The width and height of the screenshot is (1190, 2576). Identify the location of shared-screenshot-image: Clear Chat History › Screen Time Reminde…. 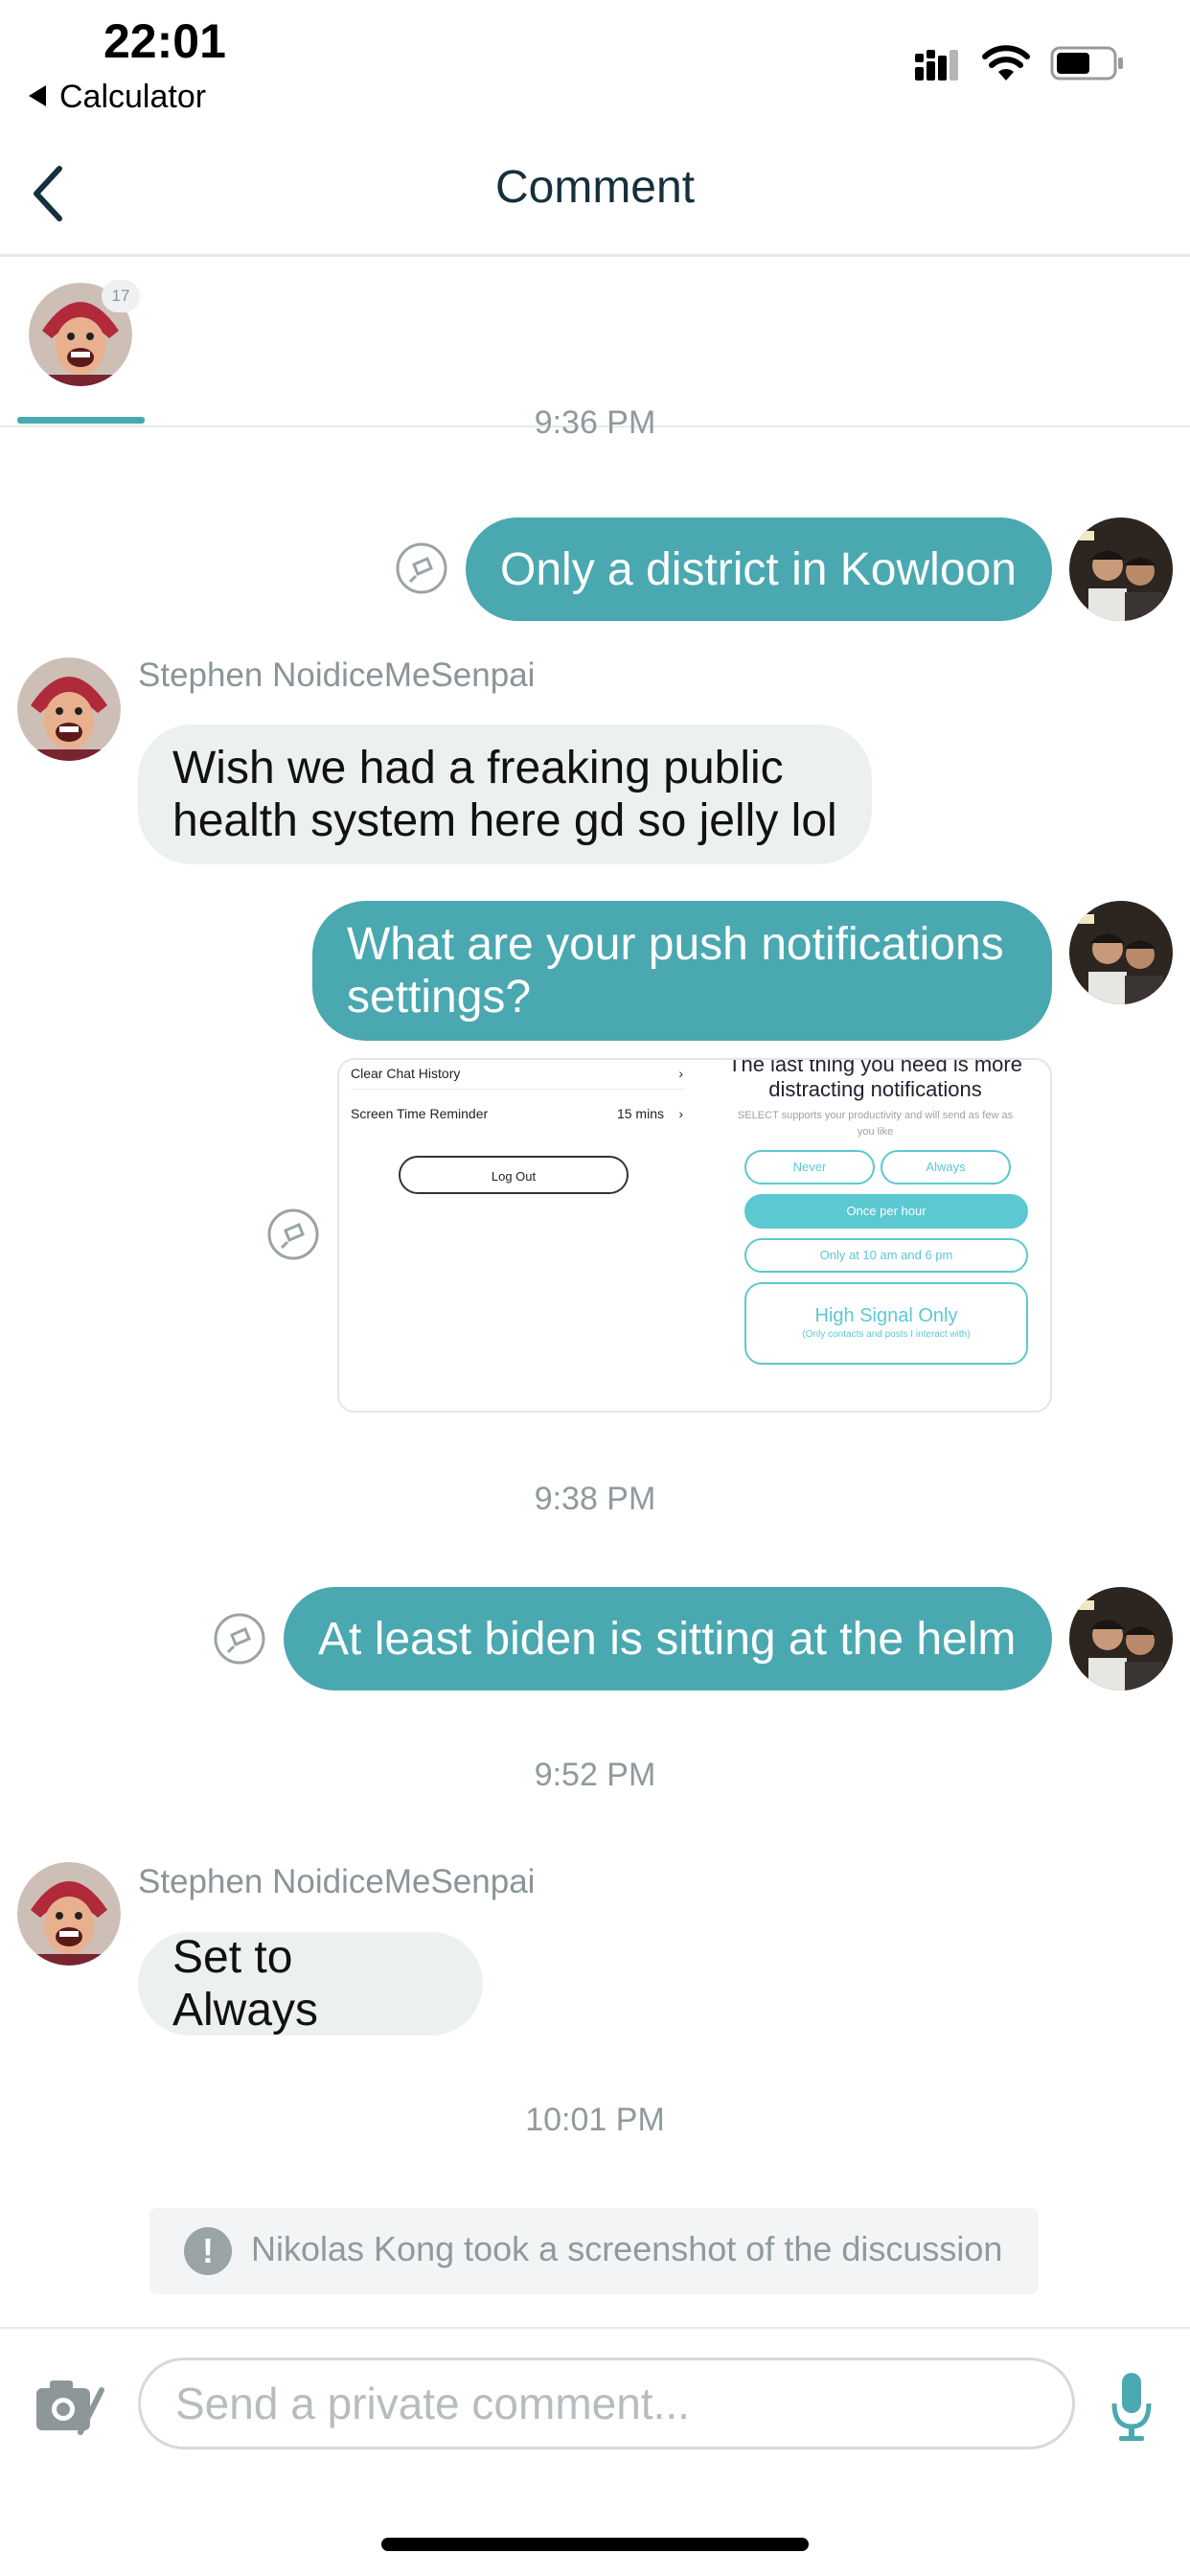
(695, 1235).